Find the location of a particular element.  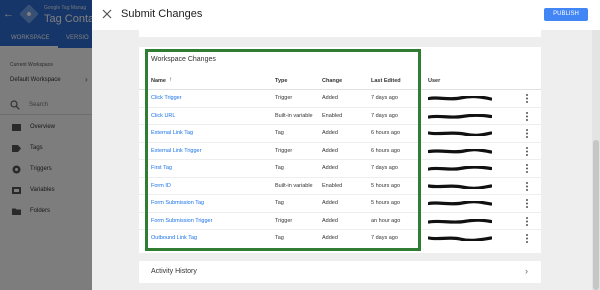

activity-history-row: Activity History › is located at coordinates (340, 272).